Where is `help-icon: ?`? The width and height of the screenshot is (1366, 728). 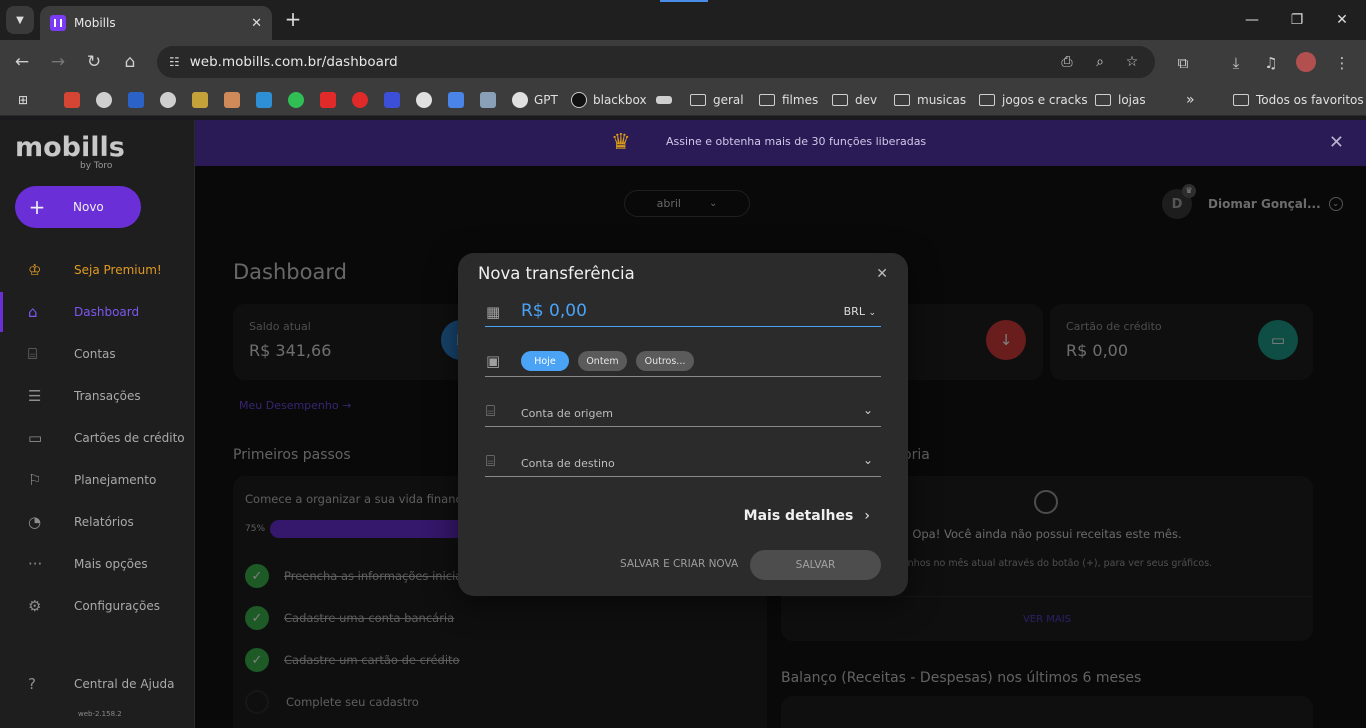 help-icon: ? is located at coordinates (32, 684).